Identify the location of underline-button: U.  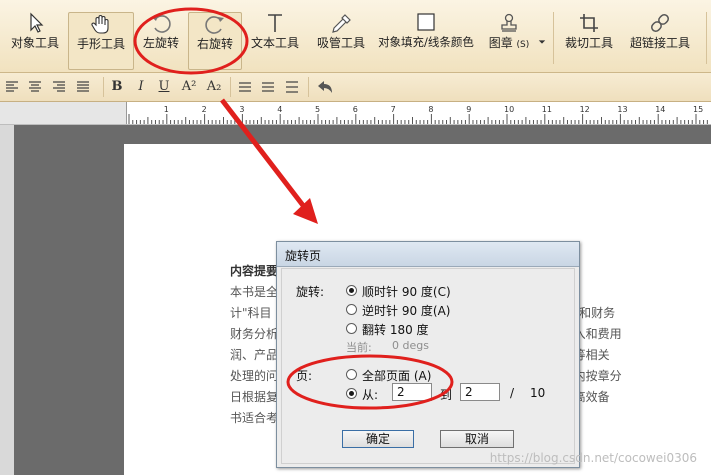
(164, 87).